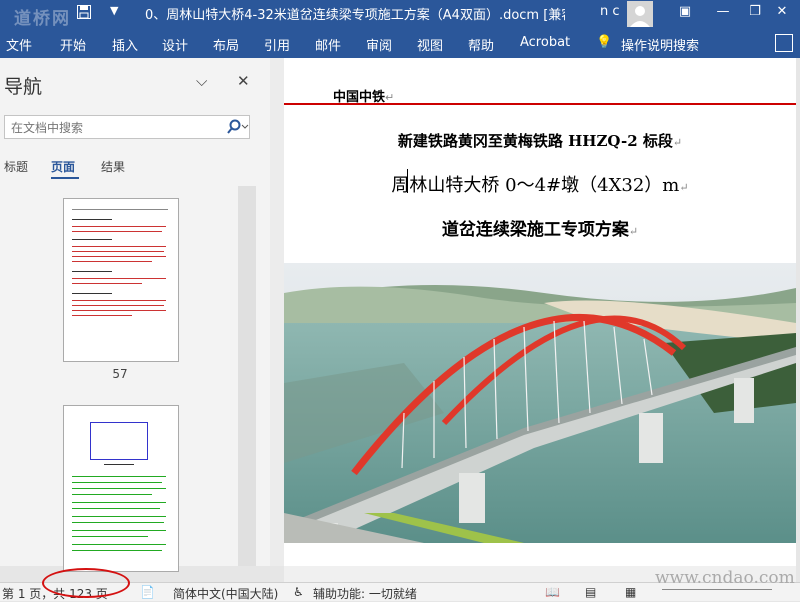  Describe the element at coordinates (590, 592) in the screenshot. I see `print-layout-icon: ▤` at that location.